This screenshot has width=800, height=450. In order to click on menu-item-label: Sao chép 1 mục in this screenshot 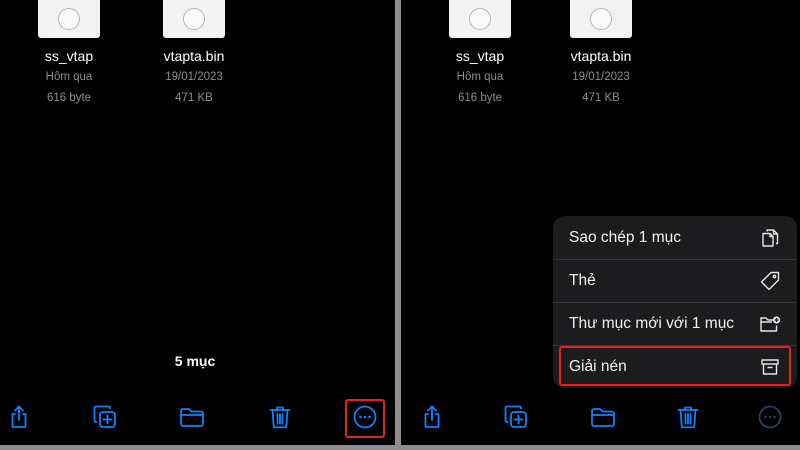, I will do `click(625, 237)`.